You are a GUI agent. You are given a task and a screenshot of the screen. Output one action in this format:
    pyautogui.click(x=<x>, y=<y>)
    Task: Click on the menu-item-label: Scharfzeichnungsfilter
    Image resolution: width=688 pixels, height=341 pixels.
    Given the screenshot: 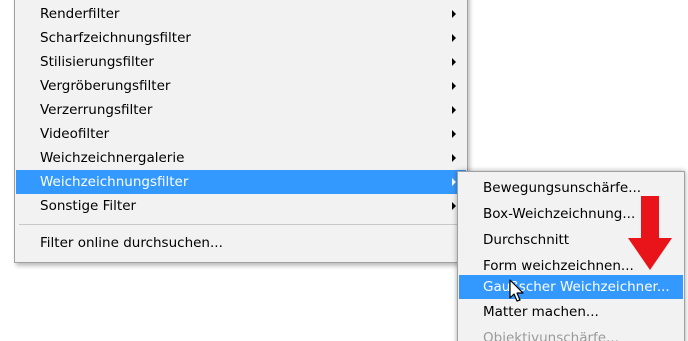 What is the action you would take?
    pyautogui.click(x=115, y=38)
    